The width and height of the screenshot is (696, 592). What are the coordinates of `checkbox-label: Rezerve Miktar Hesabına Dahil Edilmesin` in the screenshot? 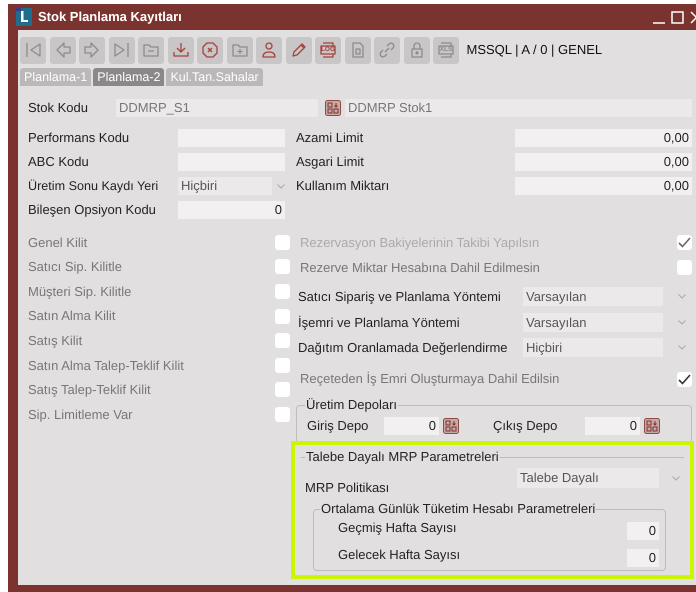 It's located at (420, 267).